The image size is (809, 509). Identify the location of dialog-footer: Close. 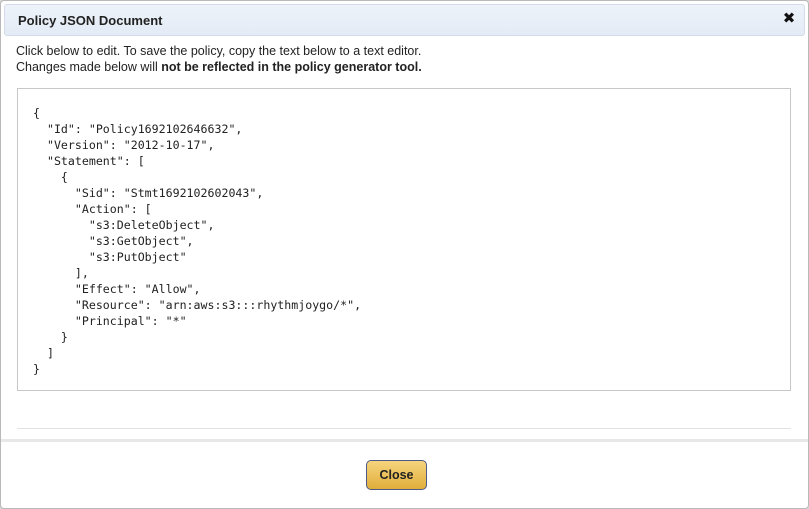
(404, 473).